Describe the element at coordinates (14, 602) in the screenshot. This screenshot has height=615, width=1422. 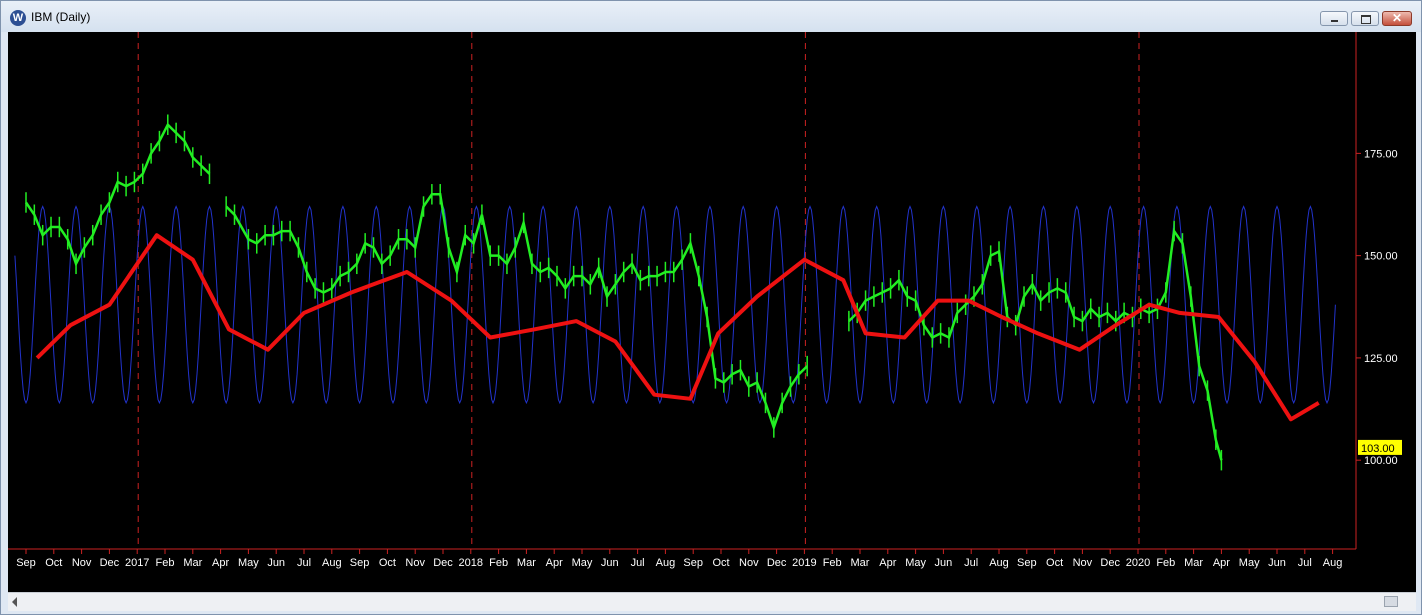
I see `scroll-left-icon` at that location.